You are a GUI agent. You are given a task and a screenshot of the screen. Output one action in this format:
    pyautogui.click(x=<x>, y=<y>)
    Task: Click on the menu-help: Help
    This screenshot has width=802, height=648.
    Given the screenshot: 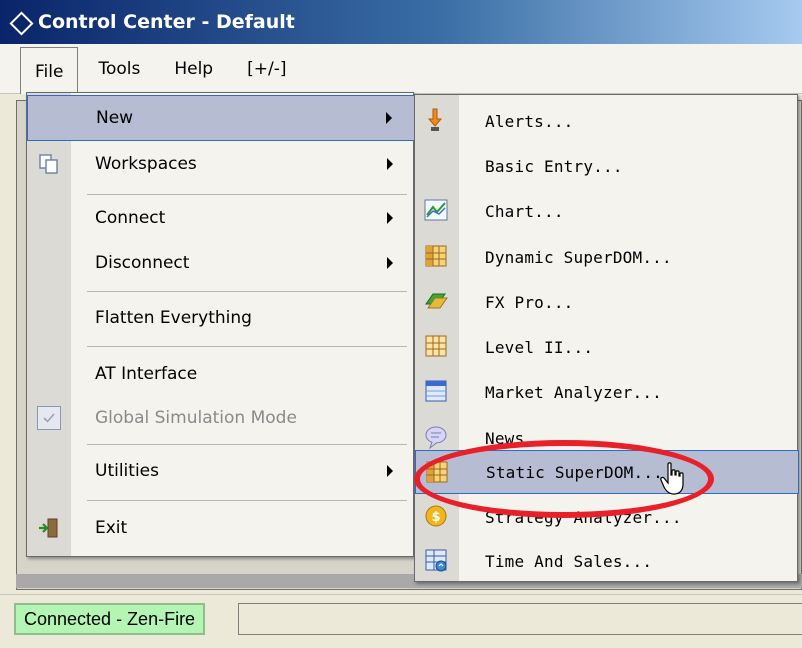 What is the action you would take?
    pyautogui.click(x=193, y=69)
    